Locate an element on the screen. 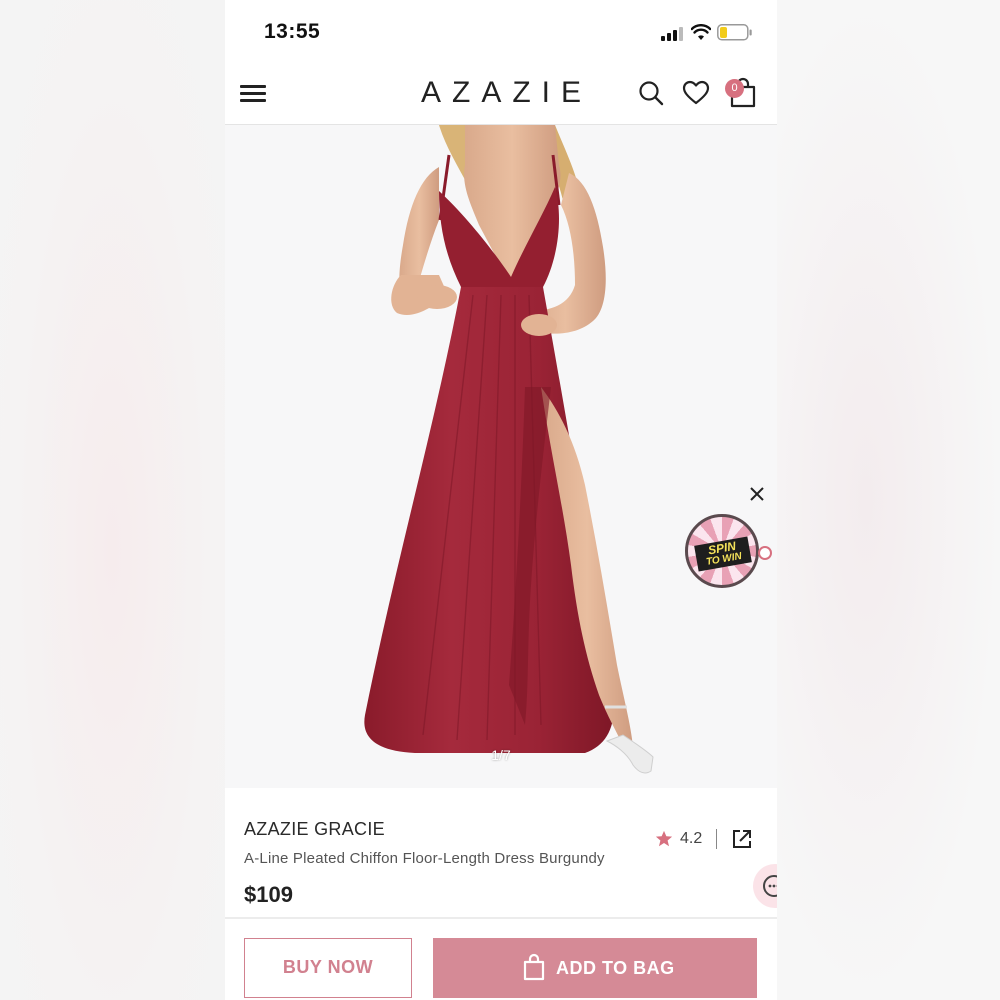 The image size is (1000, 1000). add-to-bag-button: ADD TO BAG is located at coordinates (595, 968).